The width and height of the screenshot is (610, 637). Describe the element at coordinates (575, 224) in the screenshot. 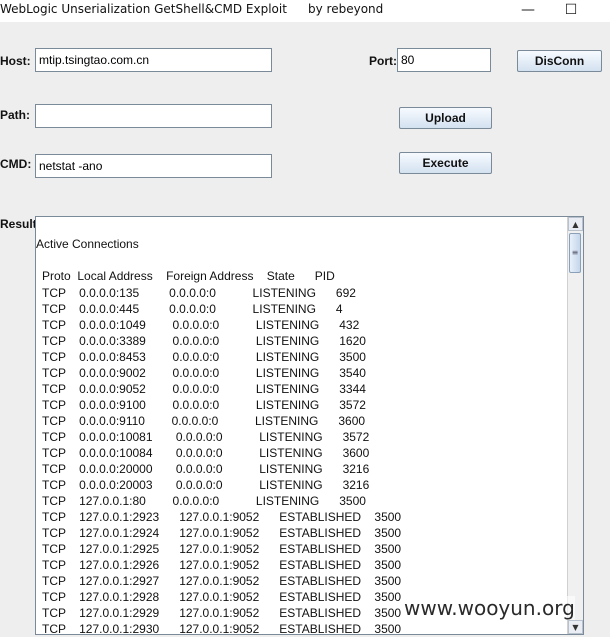

I see `scroll-up-icon: ▲` at that location.